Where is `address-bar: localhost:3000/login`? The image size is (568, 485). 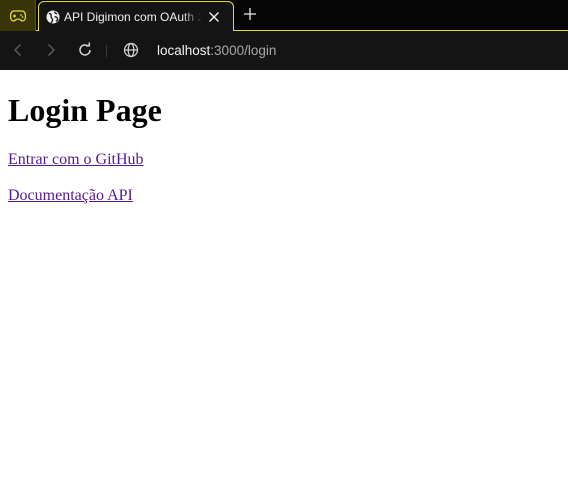
address-bar: localhost:3000/login is located at coordinates (216, 50).